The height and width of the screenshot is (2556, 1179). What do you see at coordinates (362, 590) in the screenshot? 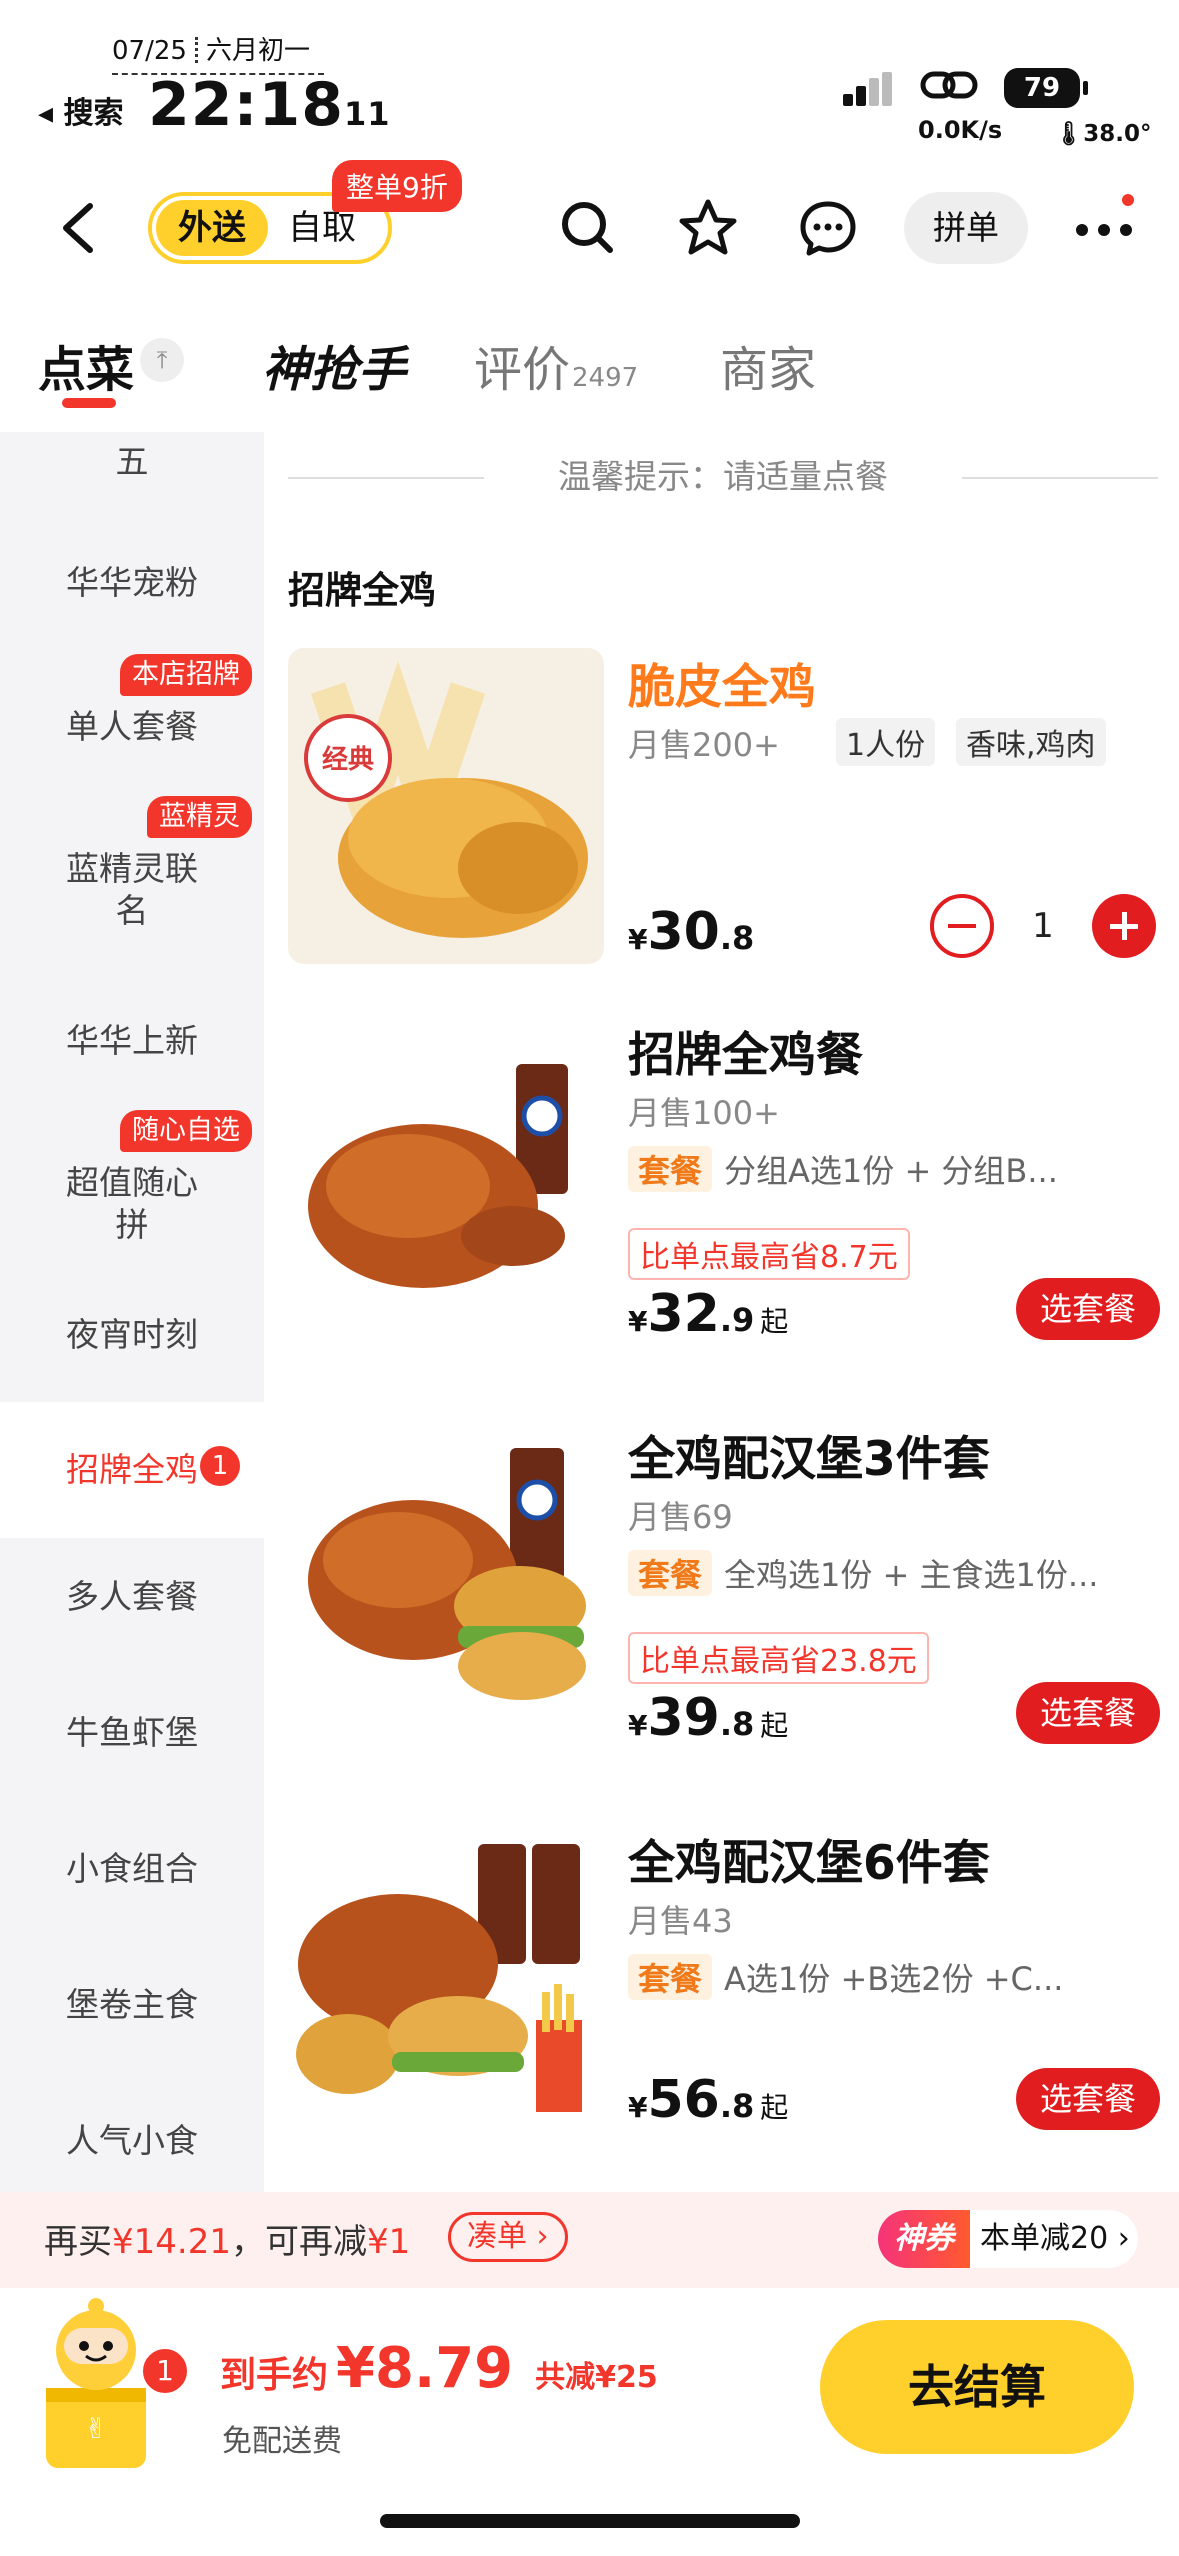
I see `section-title: 招牌全鸡` at bounding box center [362, 590].